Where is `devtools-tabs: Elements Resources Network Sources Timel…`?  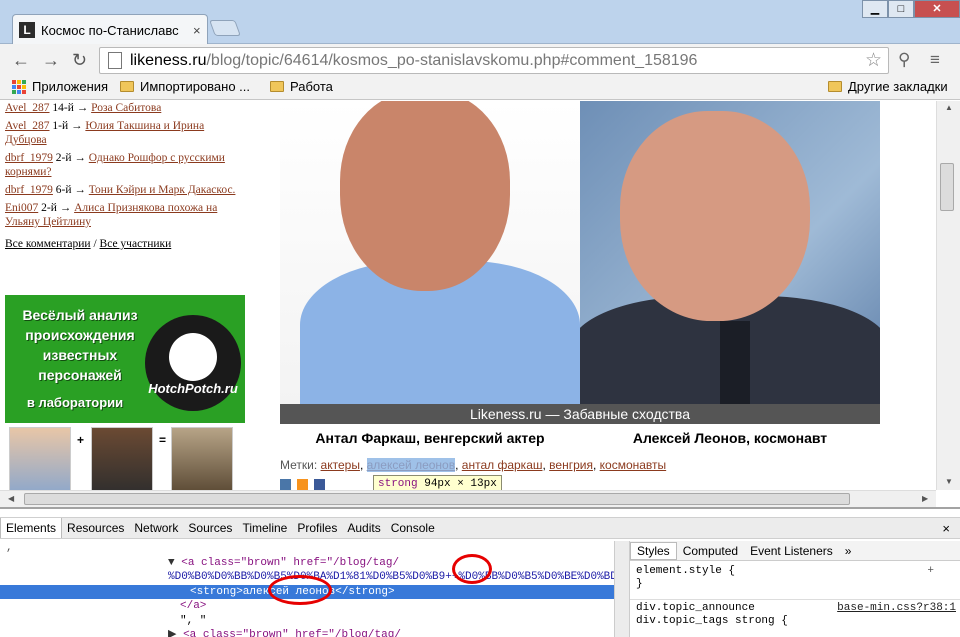 devtools-tabs: Elements Resources Network Sources Timel… is located at coordinates (480, 528).